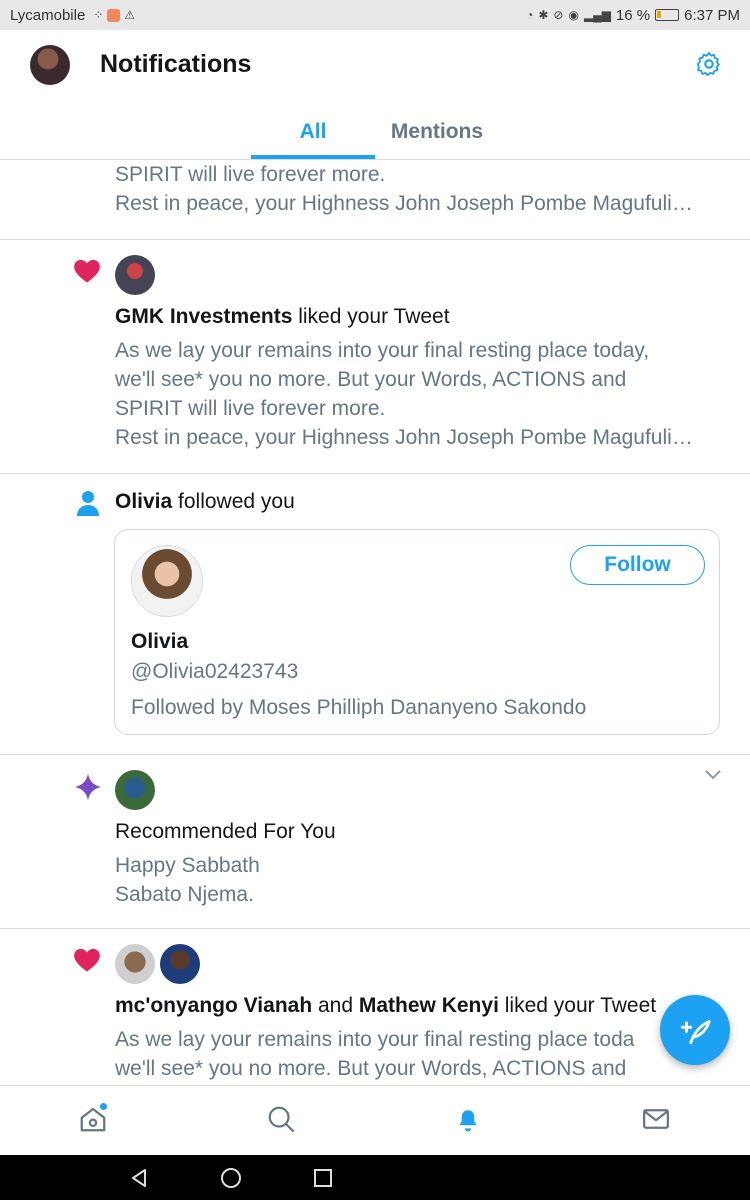 The image size is (750, 1200). I want to click on back-icon, so click(139, 1178).